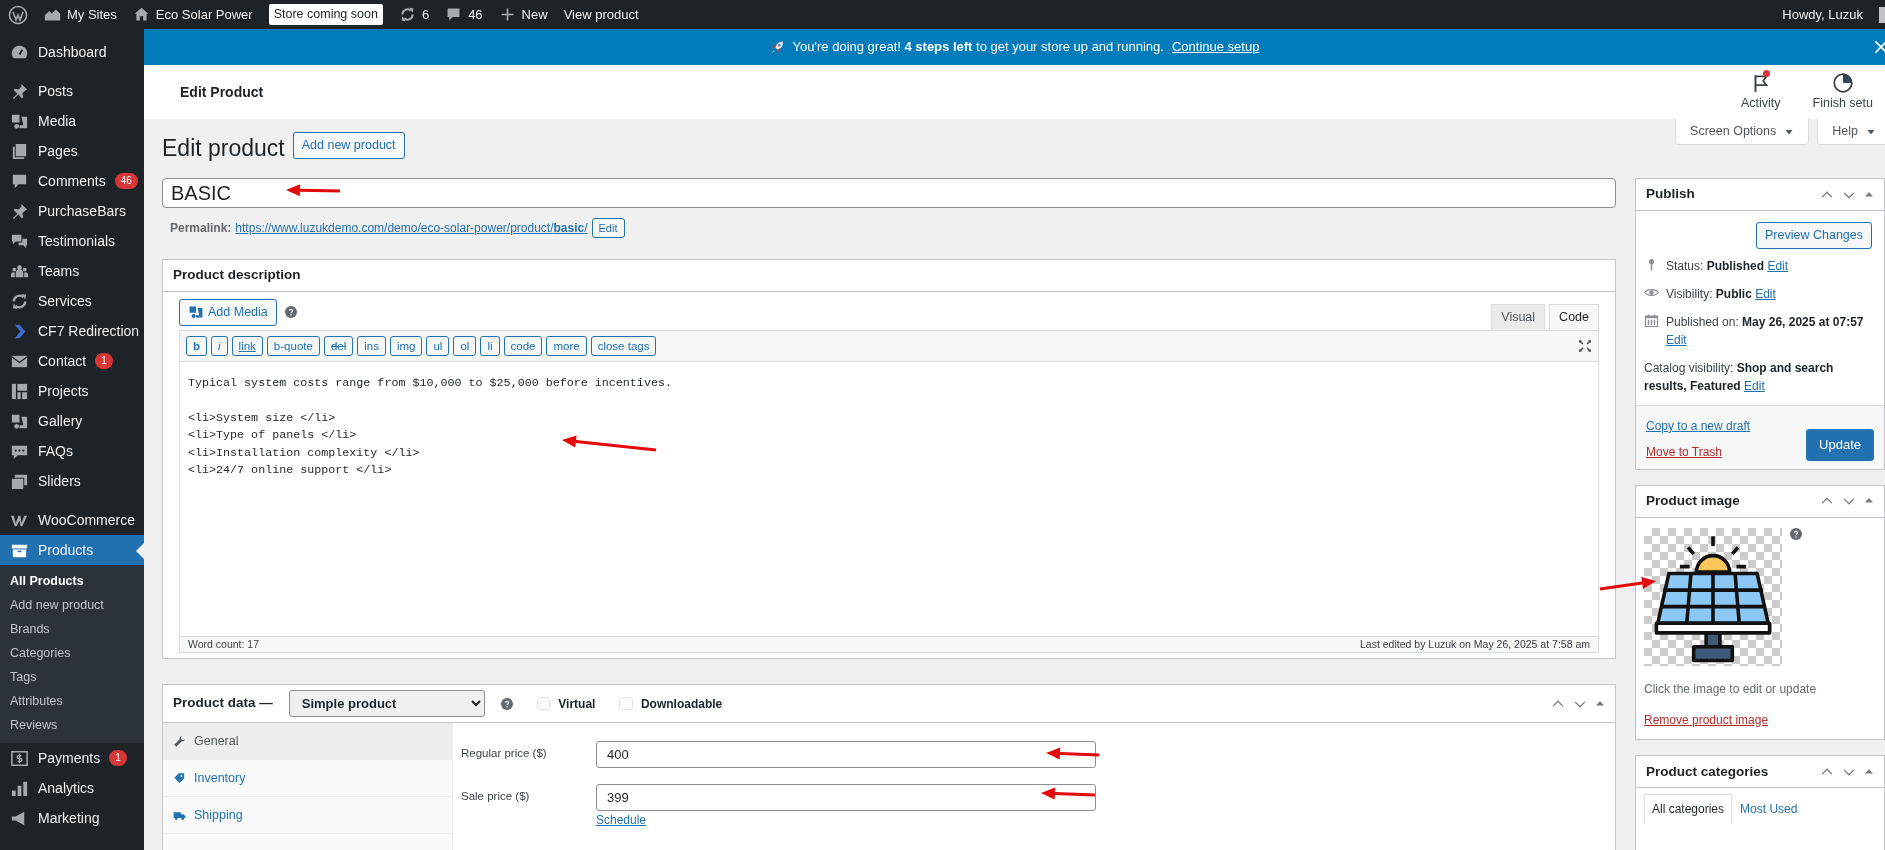 The width and height of the screenshot is (1885, 850). I want to click on category-tab: All categories, so click(1688, 809).